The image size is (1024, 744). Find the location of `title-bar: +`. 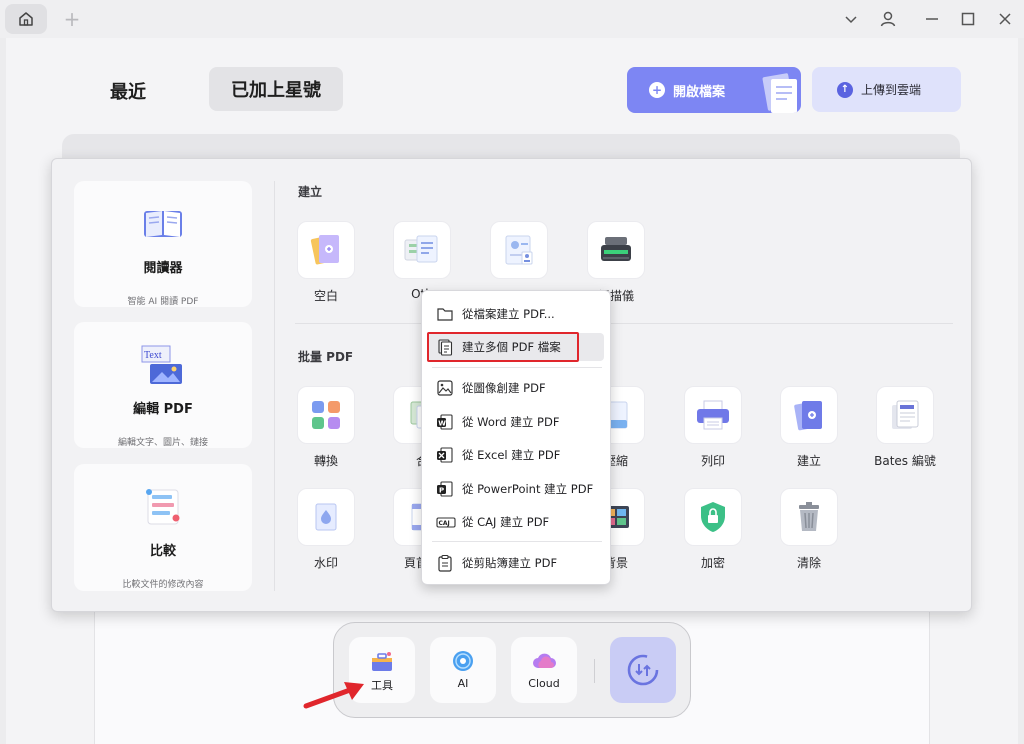

title-bar: + is located at coordinates (512, 19).